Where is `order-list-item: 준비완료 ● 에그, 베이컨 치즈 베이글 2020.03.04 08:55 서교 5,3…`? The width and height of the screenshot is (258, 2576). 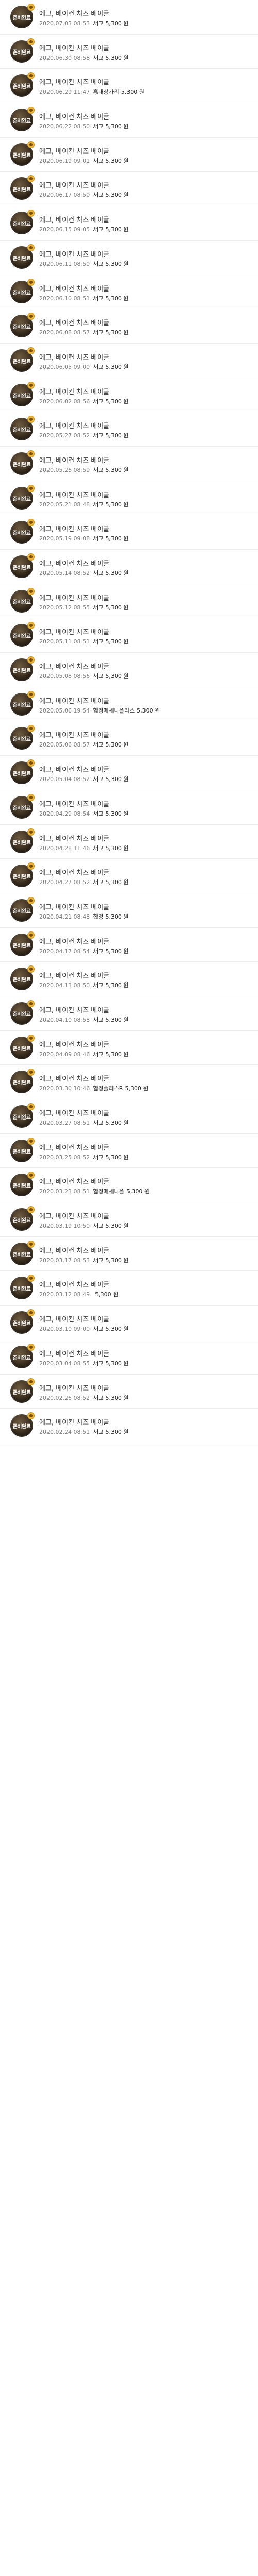 order-list-item: 준비완료 ● 에그, 베이컨 치즈 베이글 2020.03.04 08:55 서교 5,3… is located at coordinates (129, 1357).